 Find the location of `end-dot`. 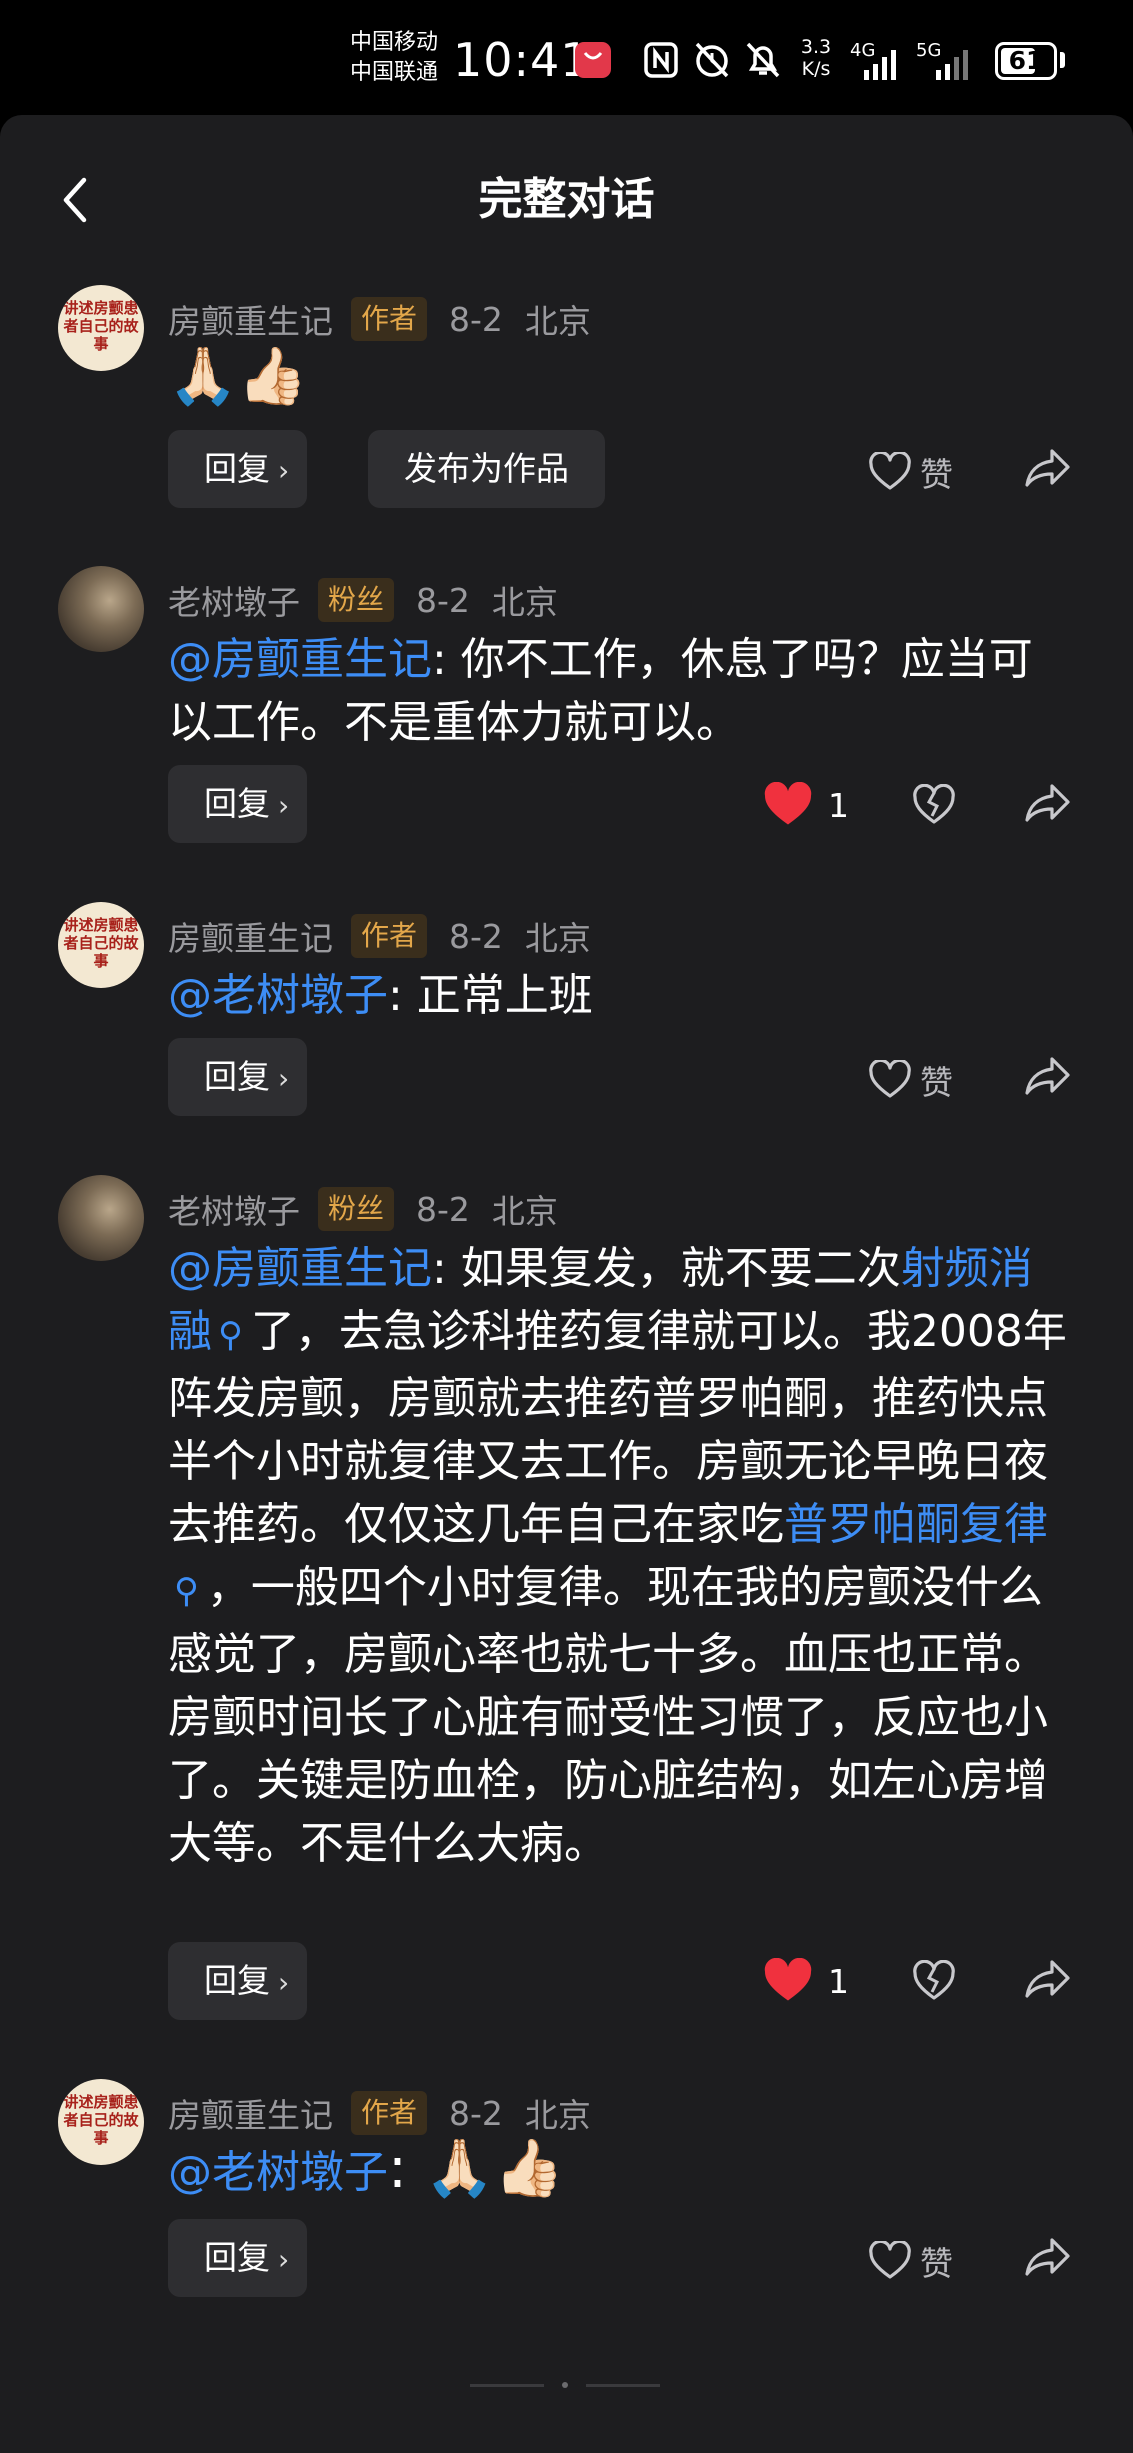

end-dot is located at coordinates (565, 2385).